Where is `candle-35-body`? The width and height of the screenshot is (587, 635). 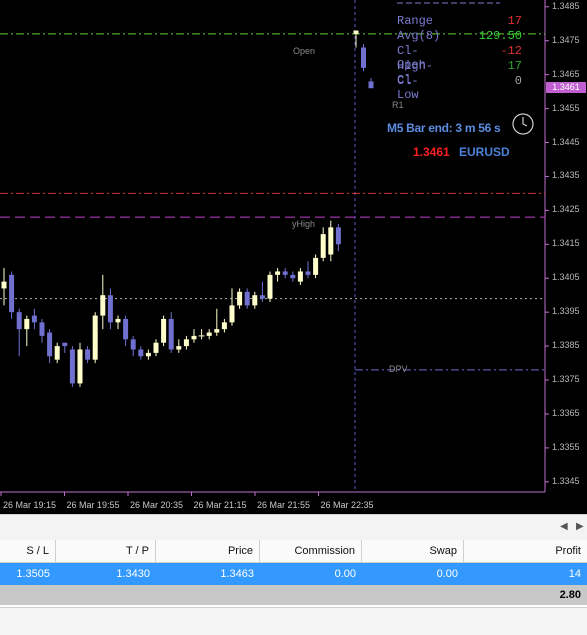 candle-35-body is located at coordinates (270, 286).